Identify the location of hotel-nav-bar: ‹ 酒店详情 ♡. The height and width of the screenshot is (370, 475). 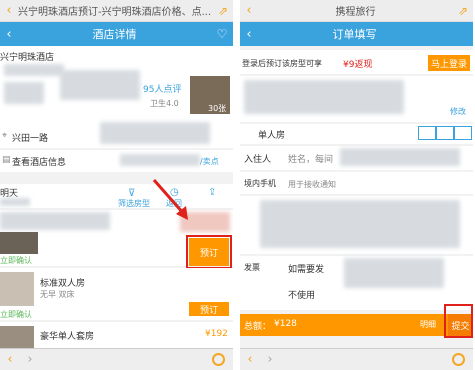
(116, 34).